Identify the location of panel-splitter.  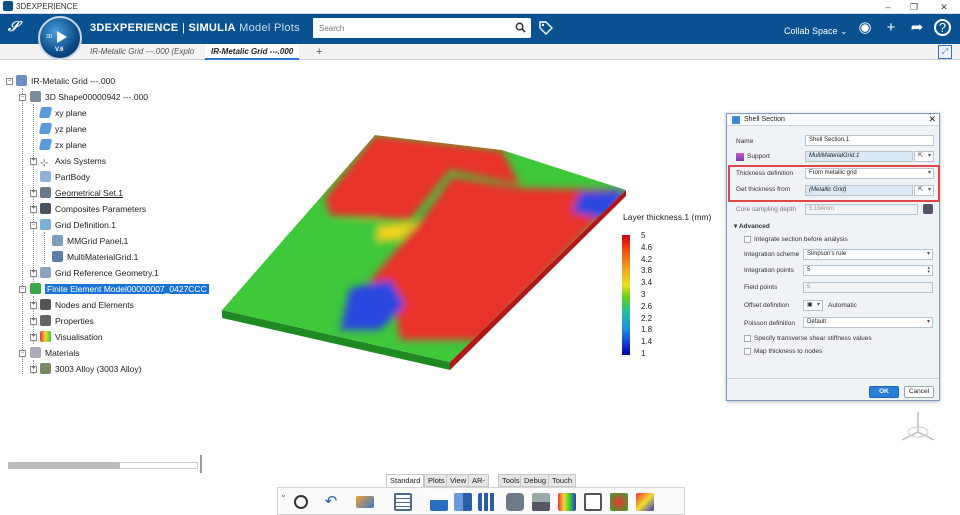
(201, 464).